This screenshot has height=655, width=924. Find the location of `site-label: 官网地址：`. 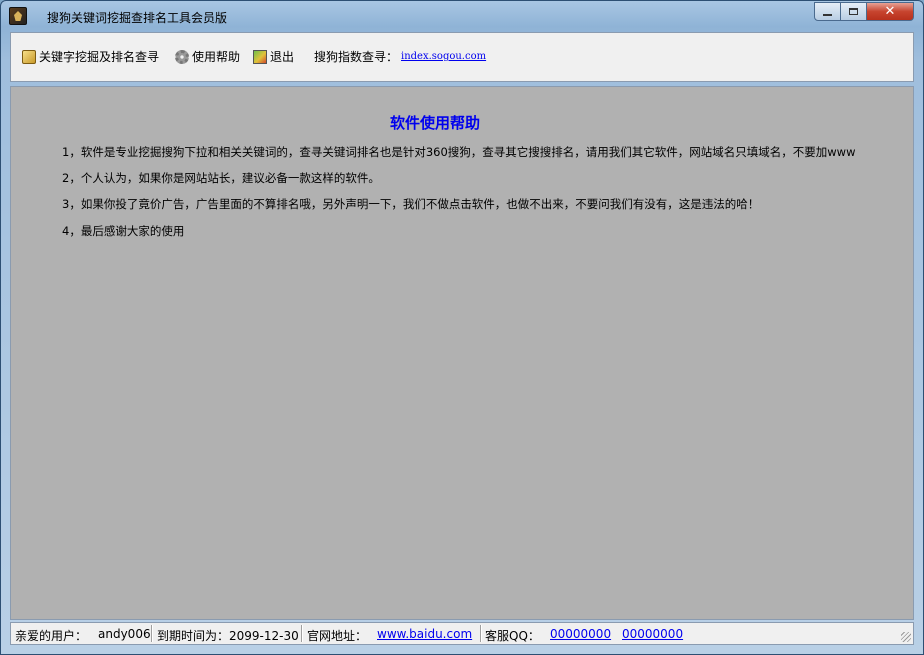

site-label: 官网地址： is located at coordinates (337, 636).